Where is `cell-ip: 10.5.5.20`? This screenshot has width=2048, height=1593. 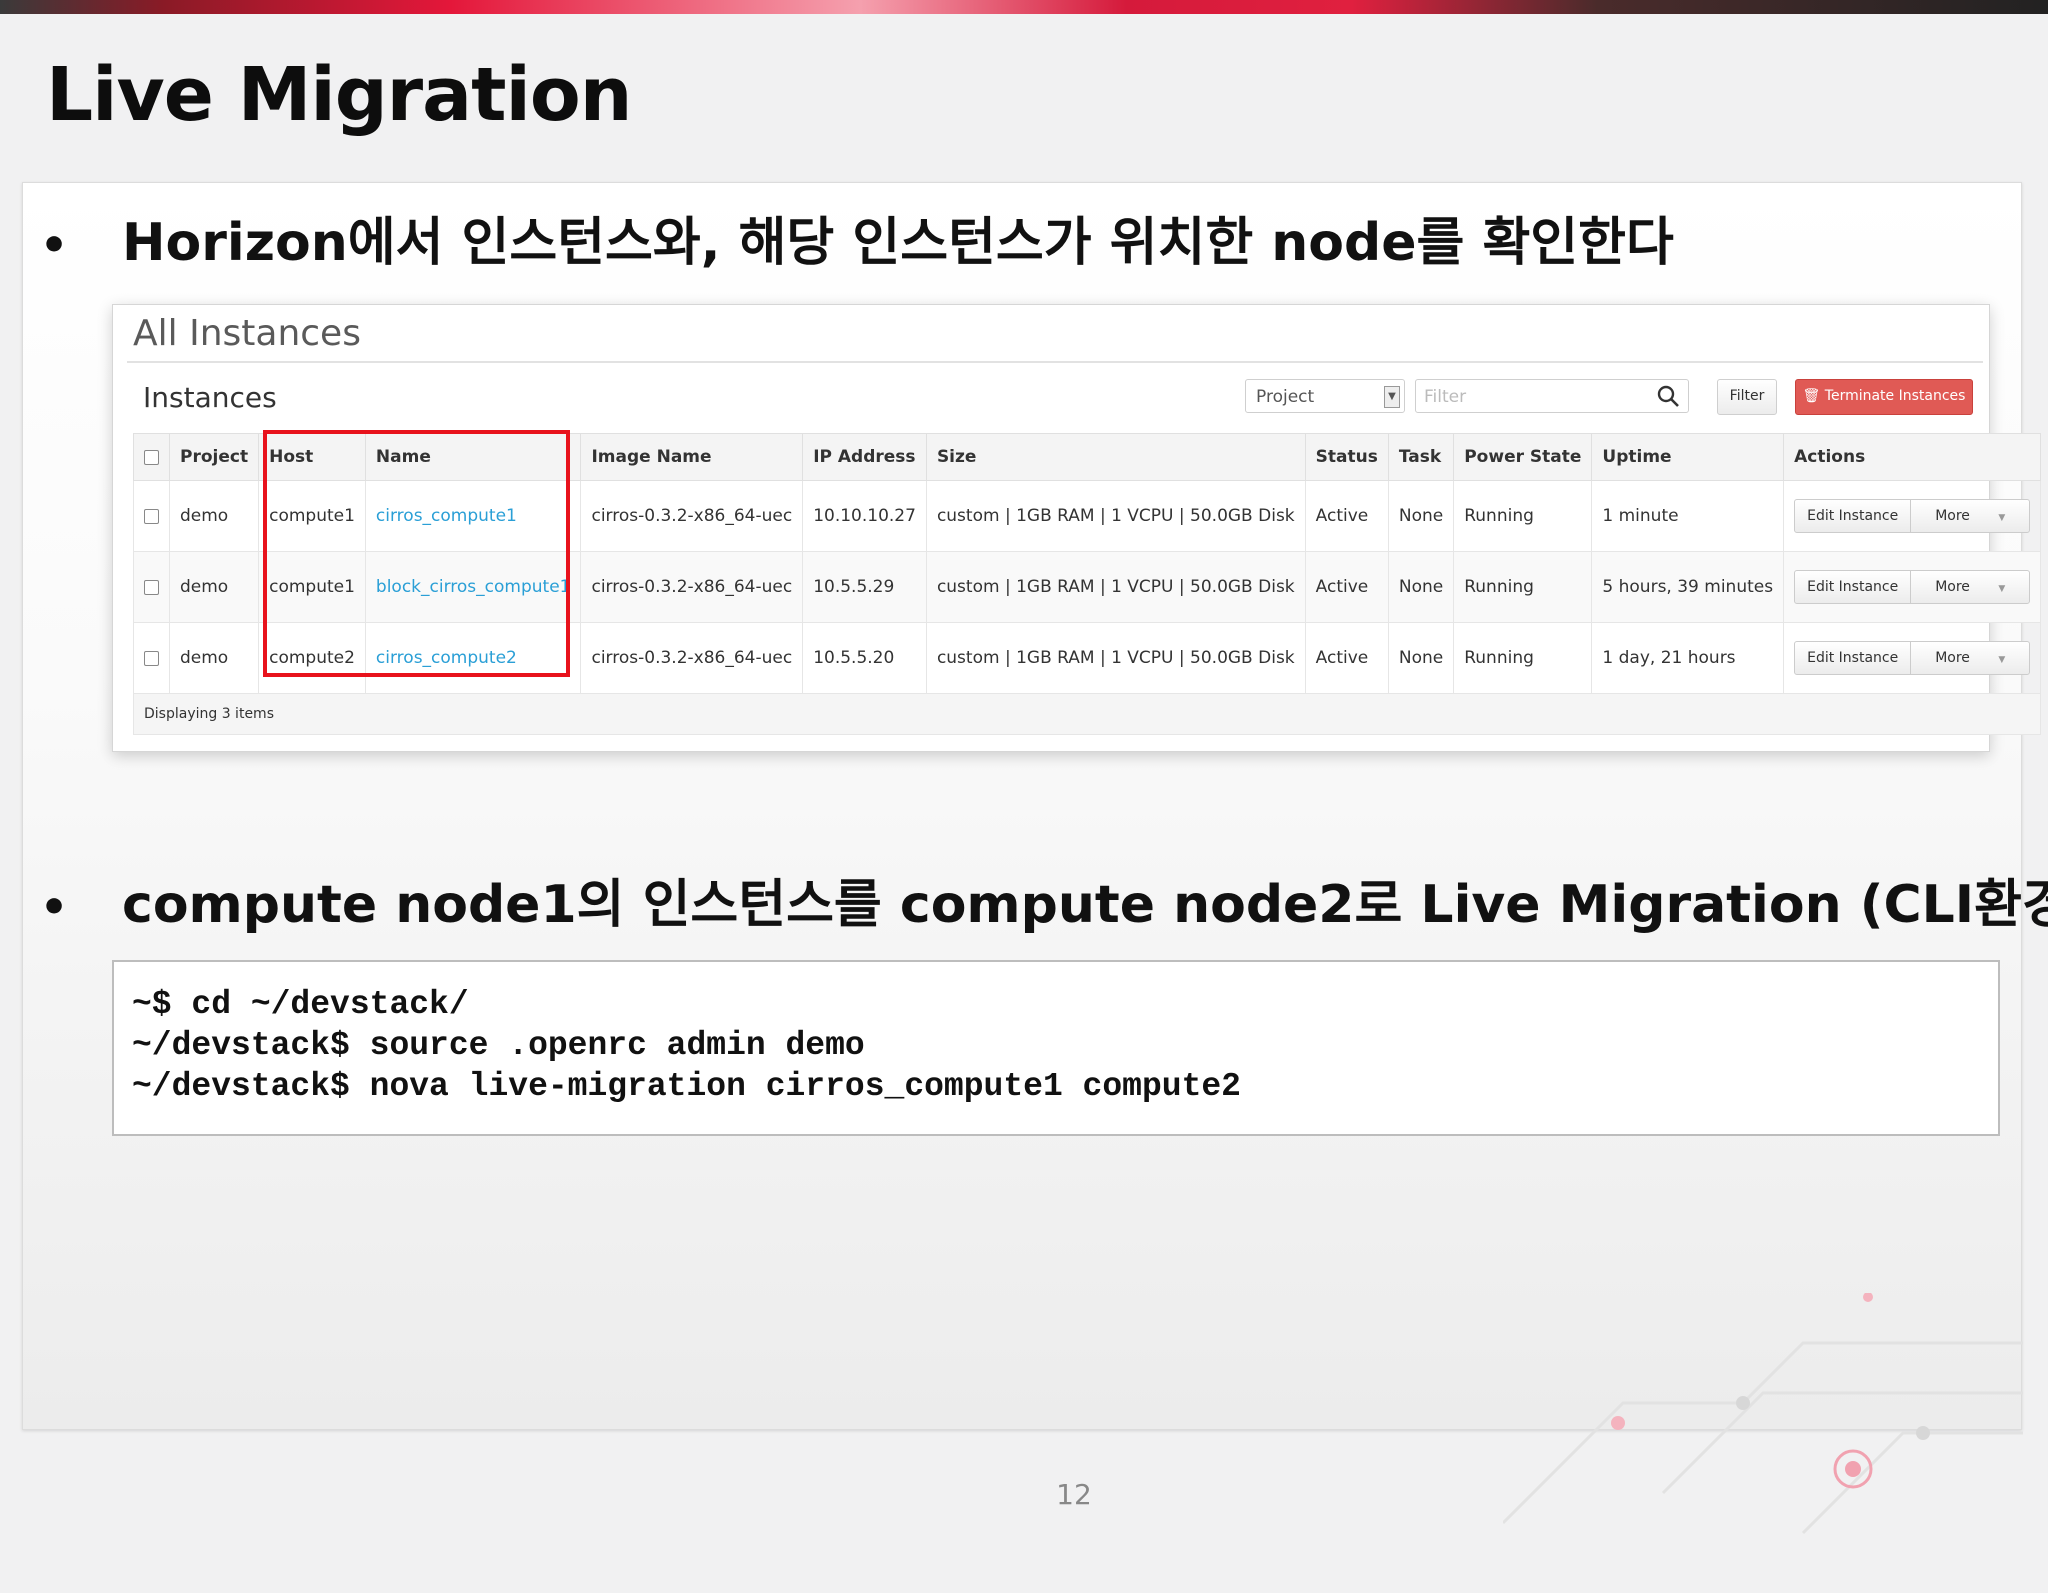
cell-ip: 10.5.5.20 is located at coordinates (864, 658).